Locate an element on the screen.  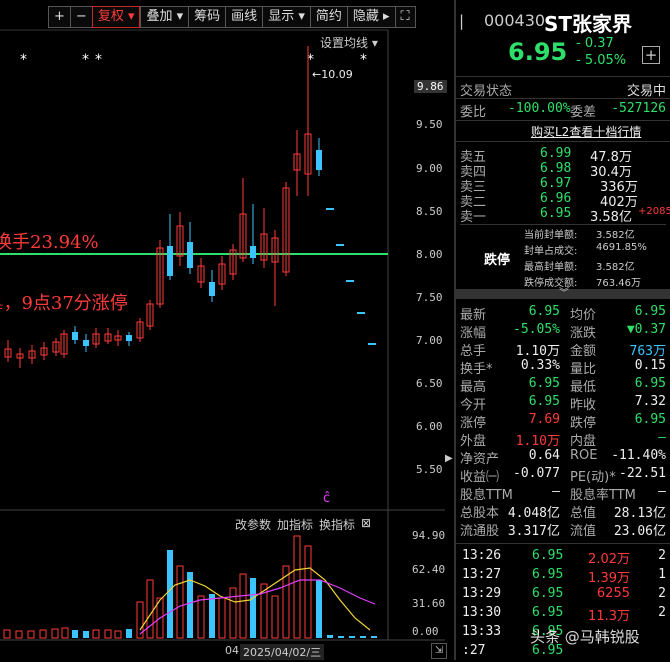
add-watchlist-button: + is located at coordinates (651, 55).